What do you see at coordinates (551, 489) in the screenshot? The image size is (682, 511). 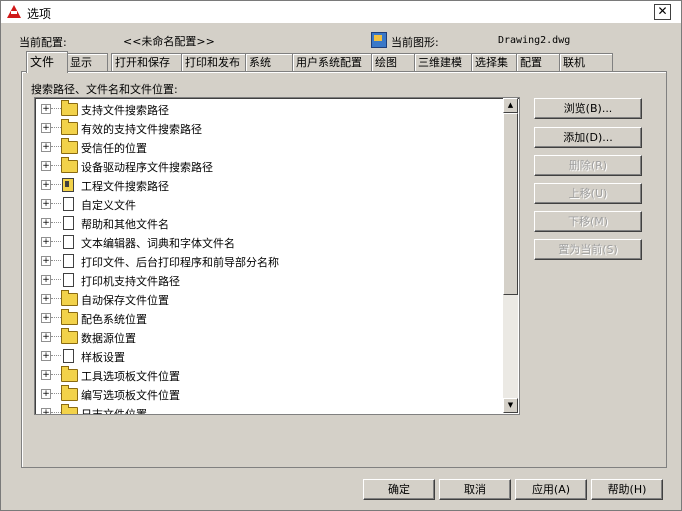 I see `apply-button: 应用(A)` at bounding box center [551, 489].